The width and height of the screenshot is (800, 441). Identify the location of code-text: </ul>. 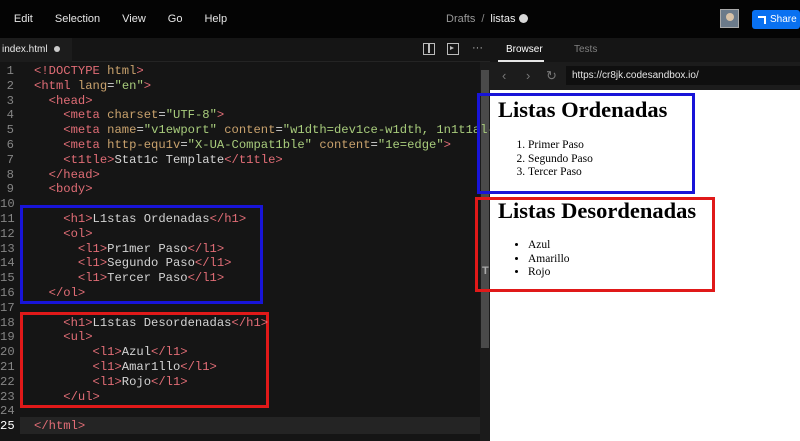
(67, 397).